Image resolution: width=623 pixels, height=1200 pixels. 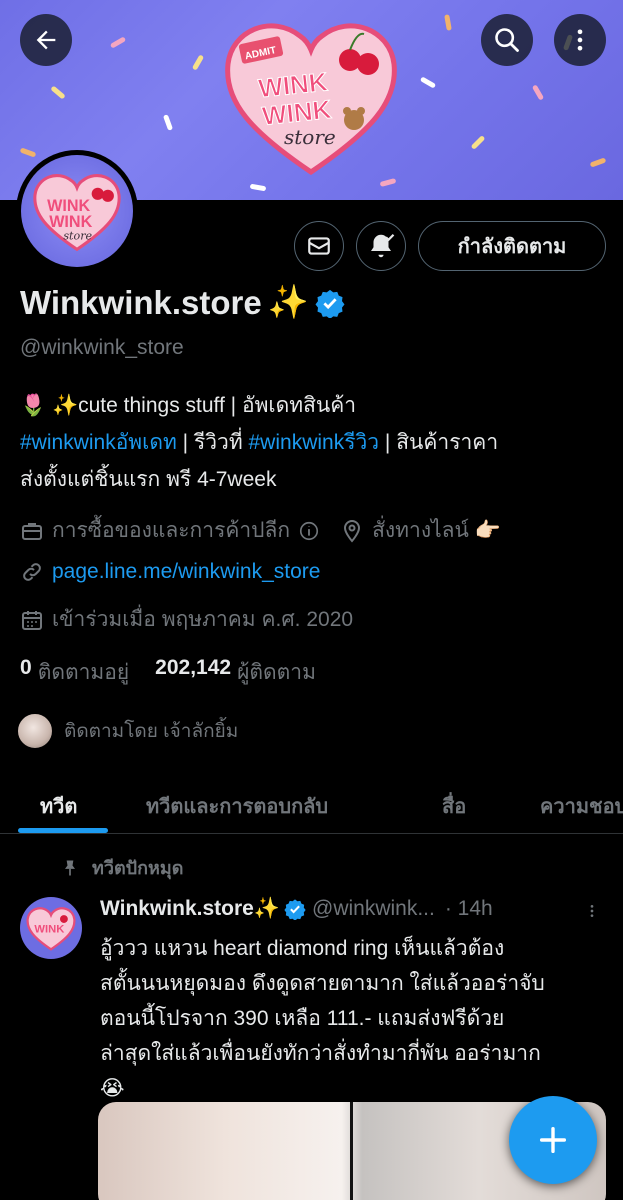 I want to click on avatar-logo: WINK WINK store, so click(x=77, y=213).